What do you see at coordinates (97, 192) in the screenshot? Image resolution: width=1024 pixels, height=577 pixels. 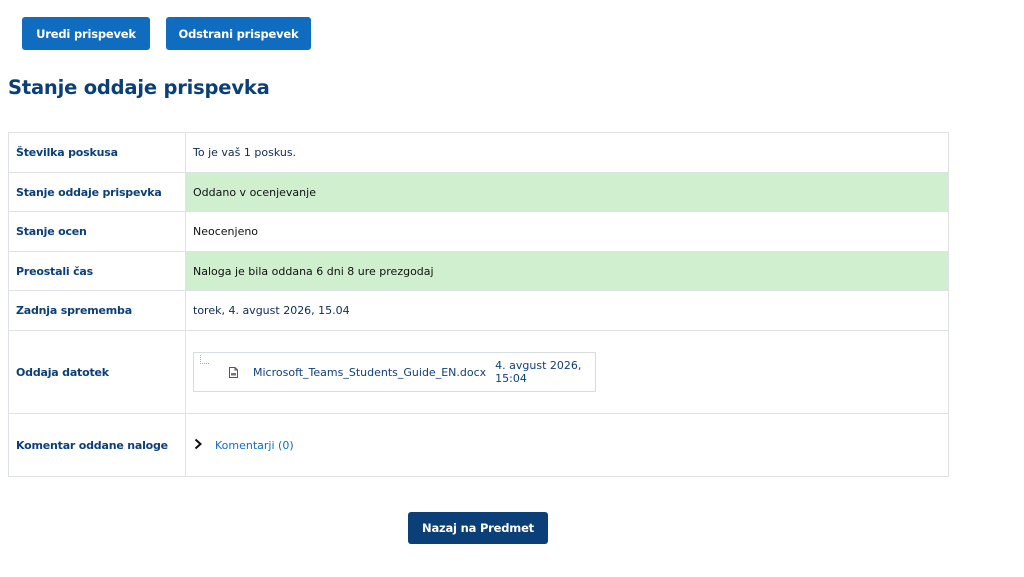 I see `row-label: Stanje oddaje prispevka` at bounding box center [97, 192].